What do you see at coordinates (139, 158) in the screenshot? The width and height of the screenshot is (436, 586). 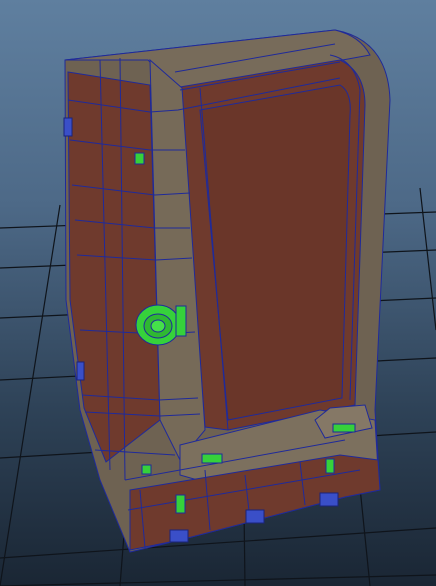 I see `small-vent-upper` at bounding box center [139, 158].